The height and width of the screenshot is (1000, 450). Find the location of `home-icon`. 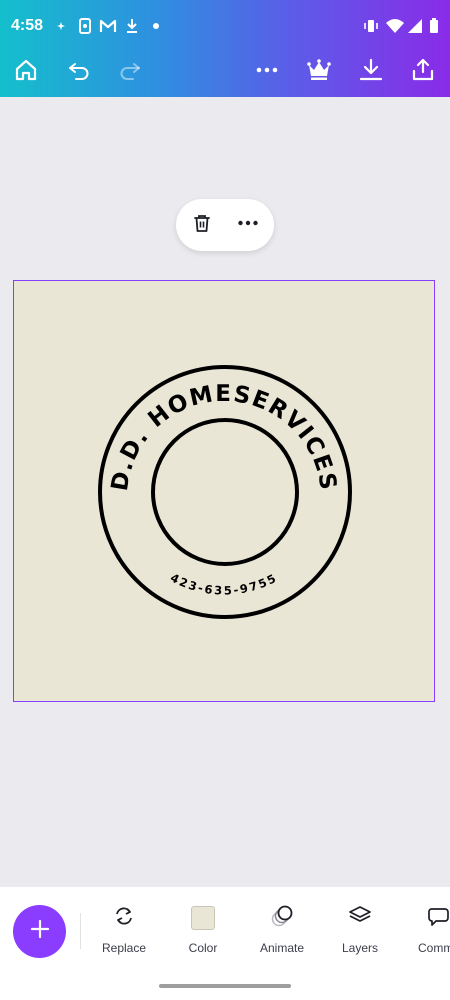

home-icon is located at coordinates (26, 72).